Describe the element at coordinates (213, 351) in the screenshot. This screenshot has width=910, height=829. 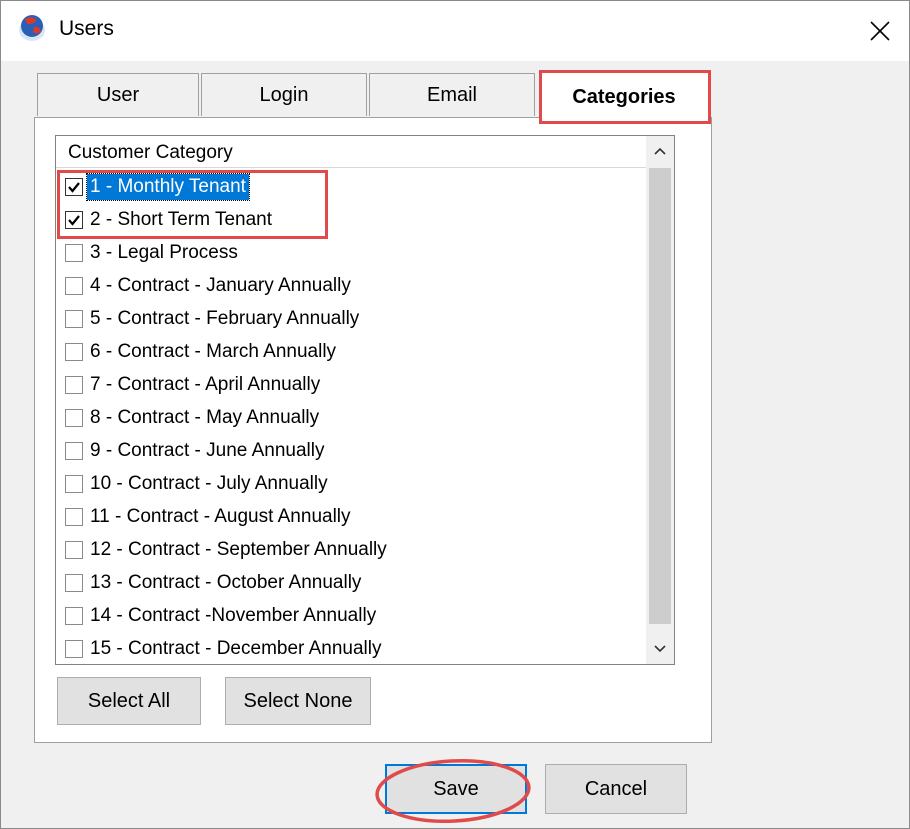
I see `category-label: 6 - Contract - March Annually` at that location.